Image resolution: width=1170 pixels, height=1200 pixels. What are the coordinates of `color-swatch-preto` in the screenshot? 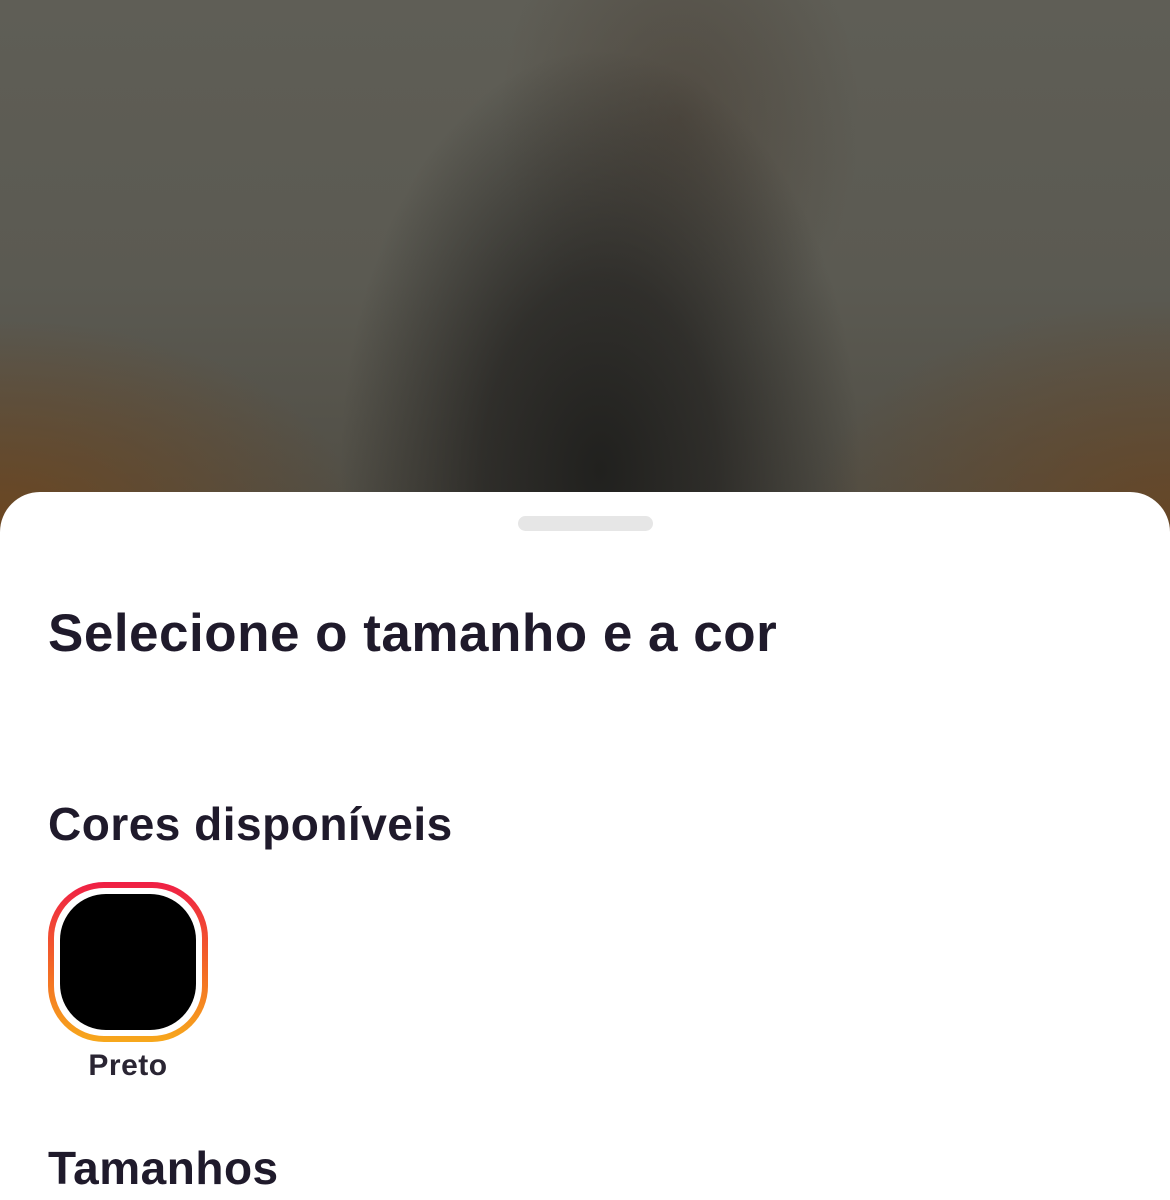 It's located at (128, 962).